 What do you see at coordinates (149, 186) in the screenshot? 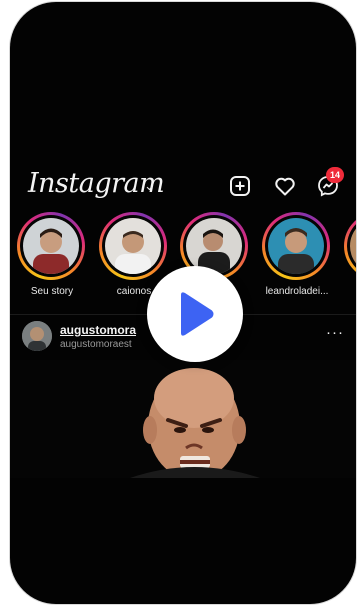
I see `account-switch-chevron-icon: ⌄` at bounding box center [149, 186].